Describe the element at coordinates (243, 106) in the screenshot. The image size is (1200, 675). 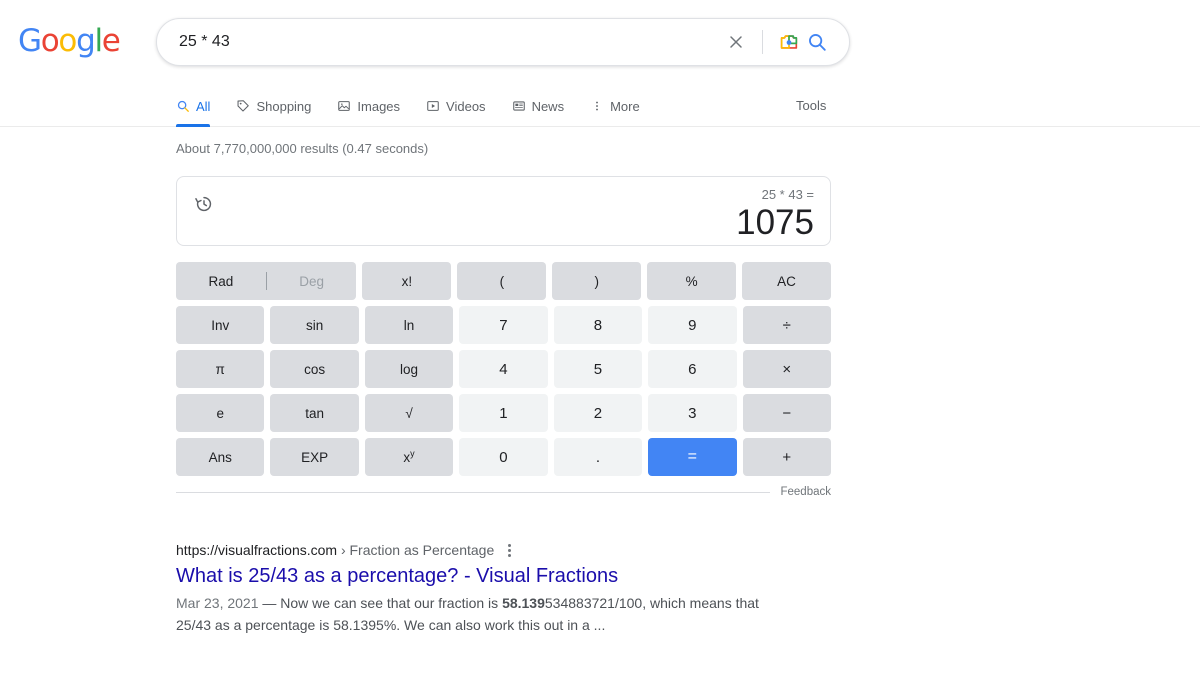
I see `tag-icon` at that location.